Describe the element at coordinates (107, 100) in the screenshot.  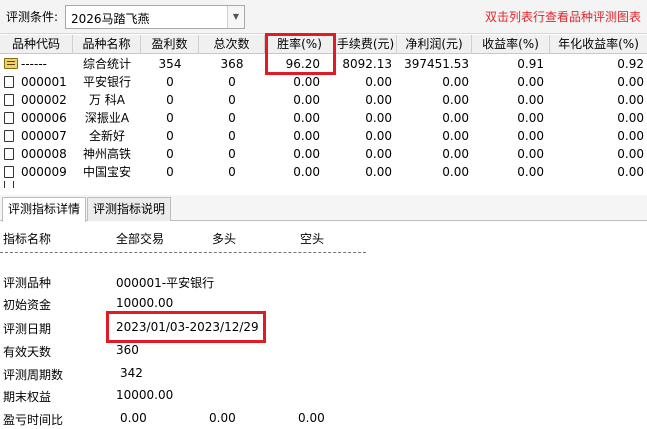
I see `cell-name: 万 科A` at that location.